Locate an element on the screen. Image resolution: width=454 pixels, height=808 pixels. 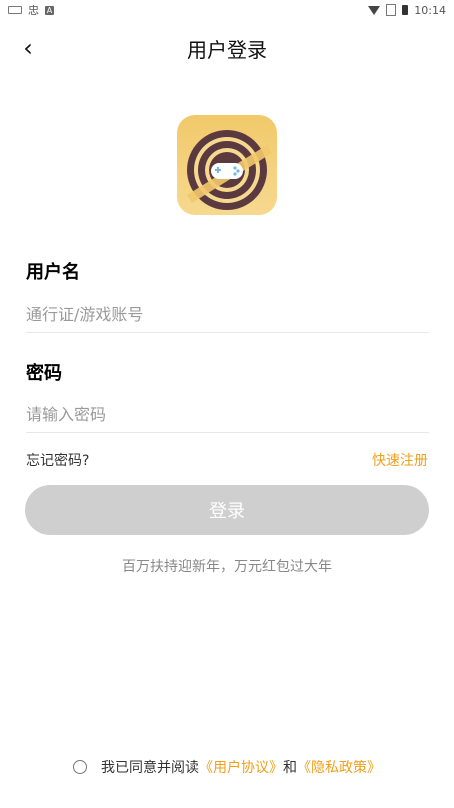
username-label: 用户名 is located at coordinates (53, 272).